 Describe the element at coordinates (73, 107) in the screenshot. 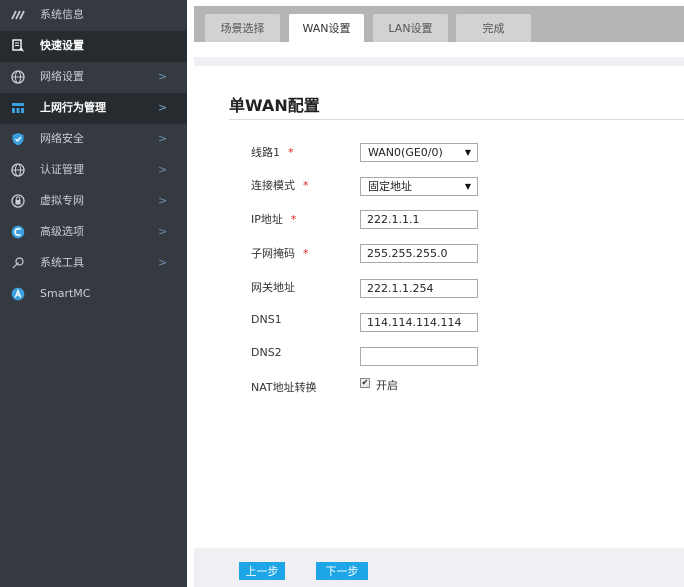

I see `sidebar-item-label: 上网行为管理` at that location.